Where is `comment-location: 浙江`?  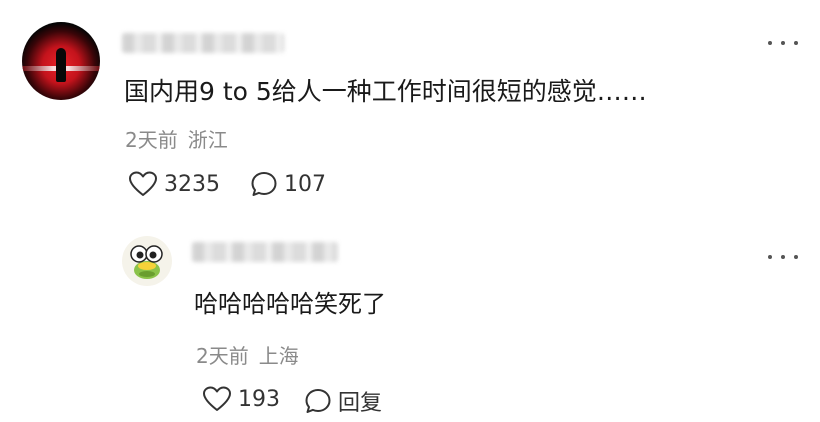 comment-location: 浙江 is located at coordinates (207, 140).